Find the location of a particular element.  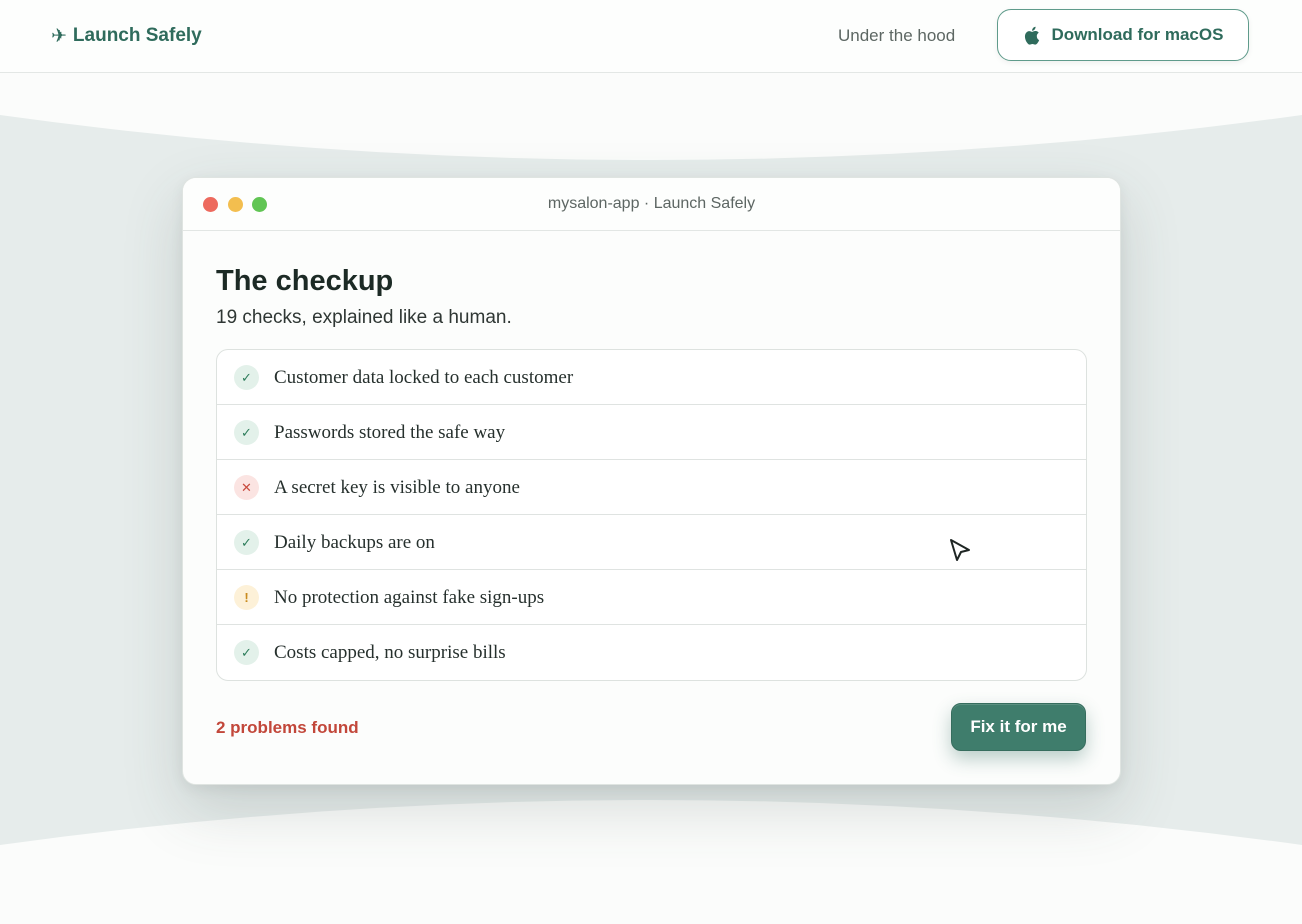

check-row: ✓ Customer data locked to each customer is located at coordinates (651, 377).